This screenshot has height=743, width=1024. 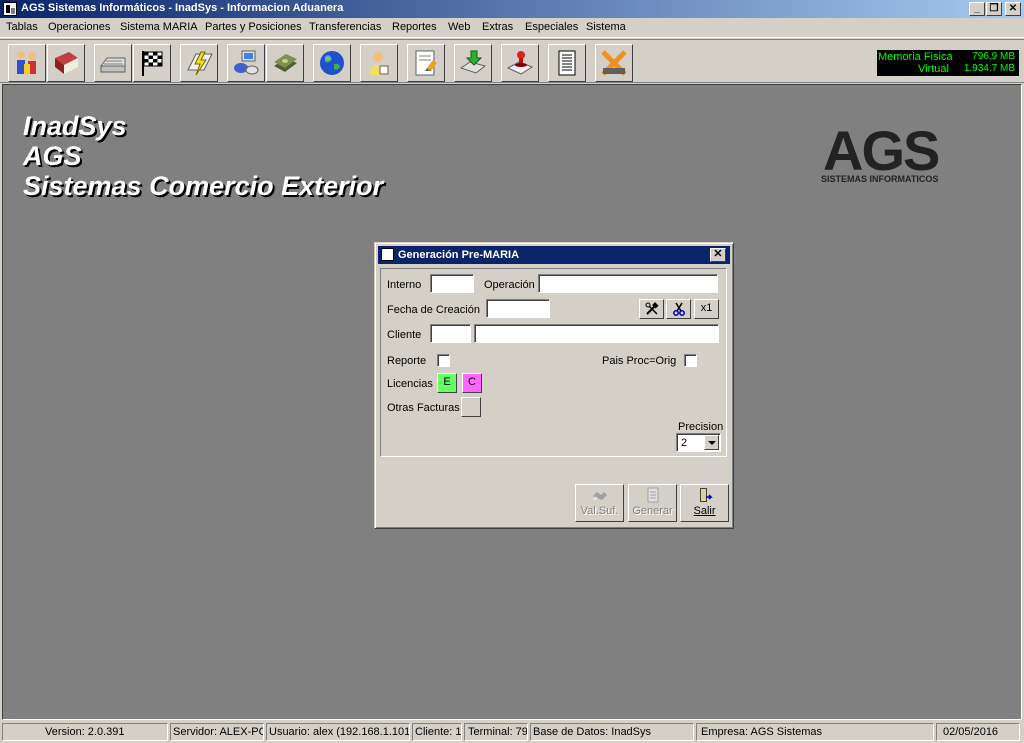 What do you see at coordinates (554, 255) in the screenshot?
I see `dialog-title-bar: Generación Pre-MARIA ✕` at bounding box center [554, 255].